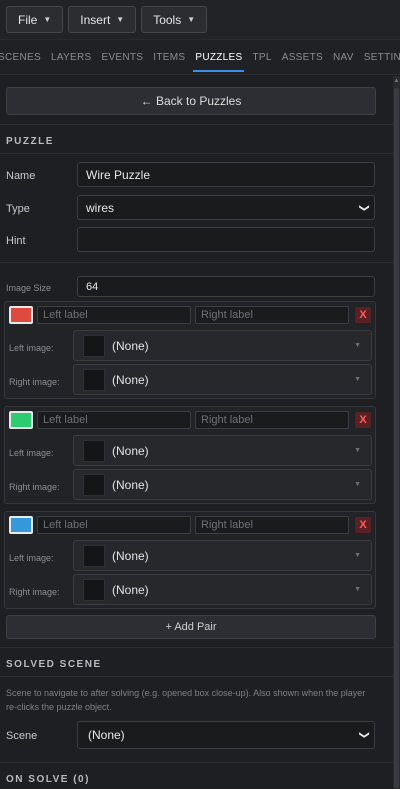 The image size is (400, 789). Describe the element at coordinates (23, 57) in the screenshot. I see `tab-scenes: SCENES` at that location.